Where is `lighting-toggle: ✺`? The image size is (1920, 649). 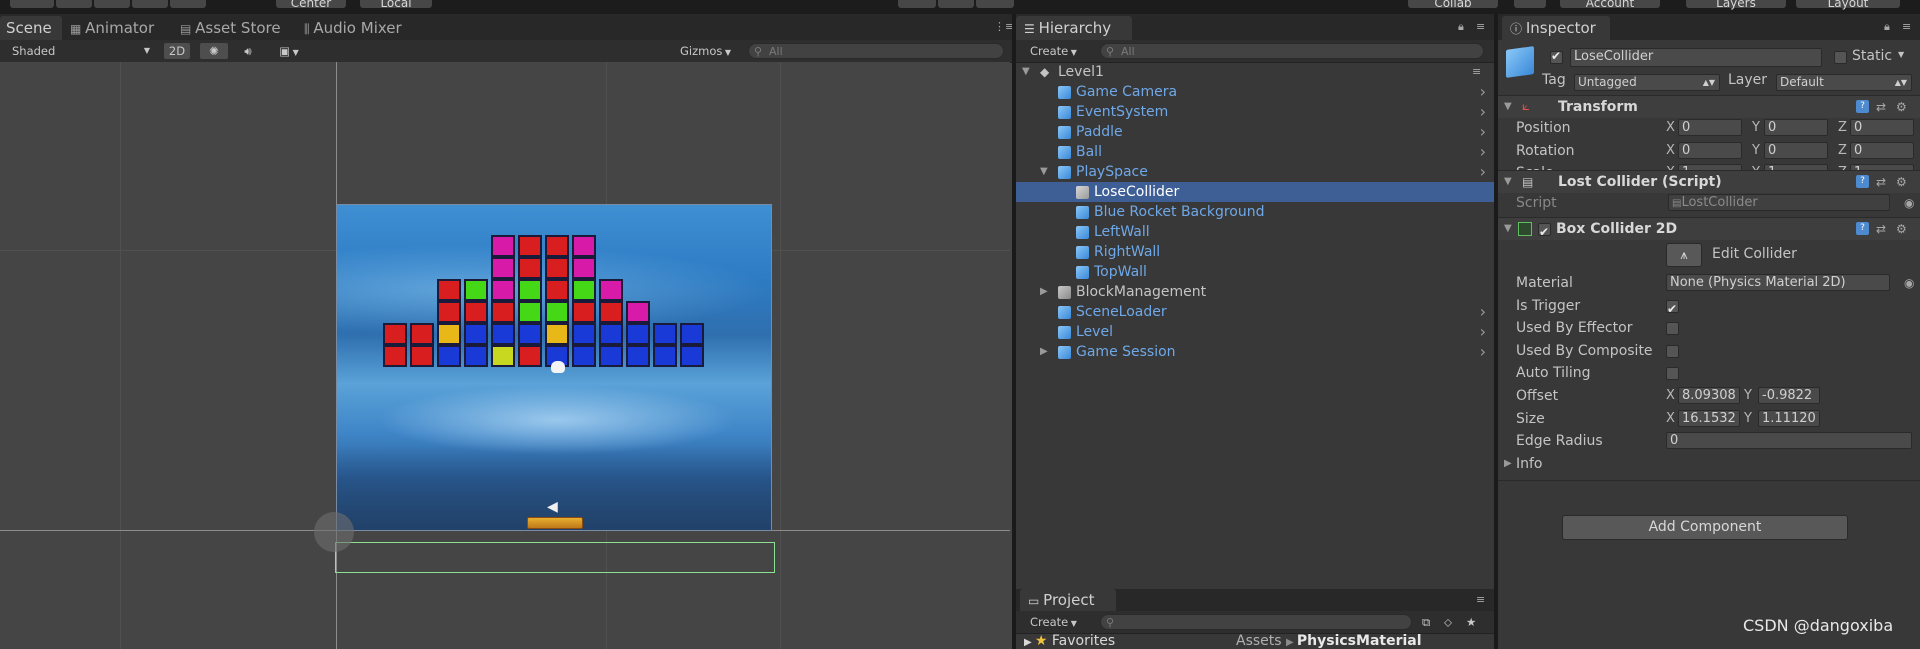 lighting-toggle: ✺ is located at coordinates (214, 51).